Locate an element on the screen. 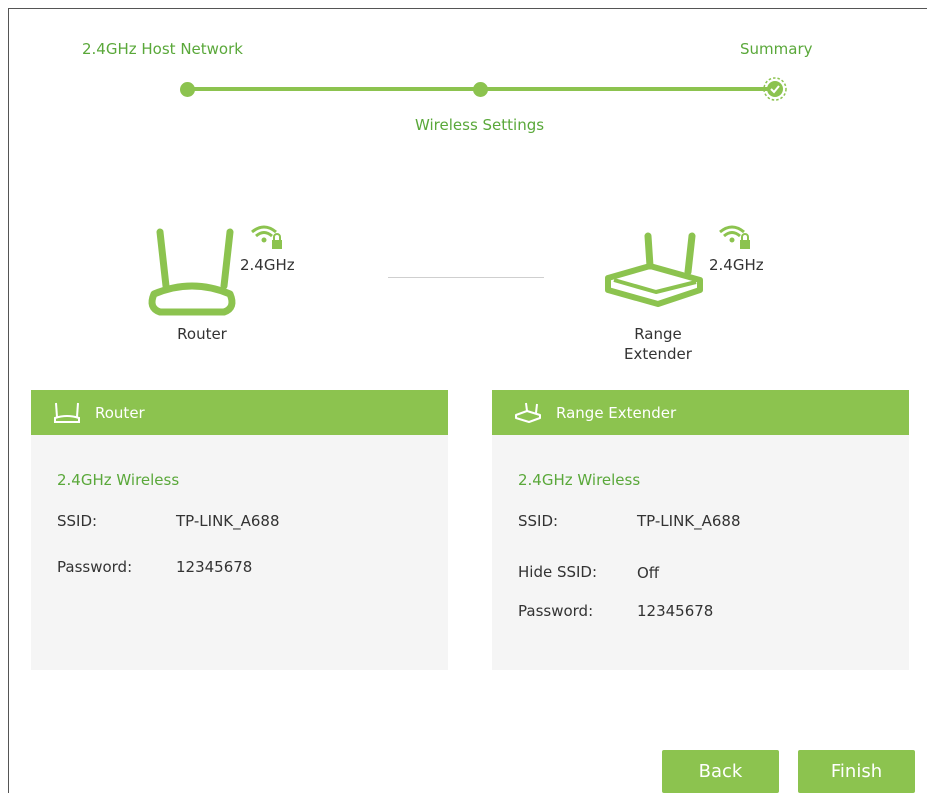  step-dot-host-network is located at coordinates (187, 89).